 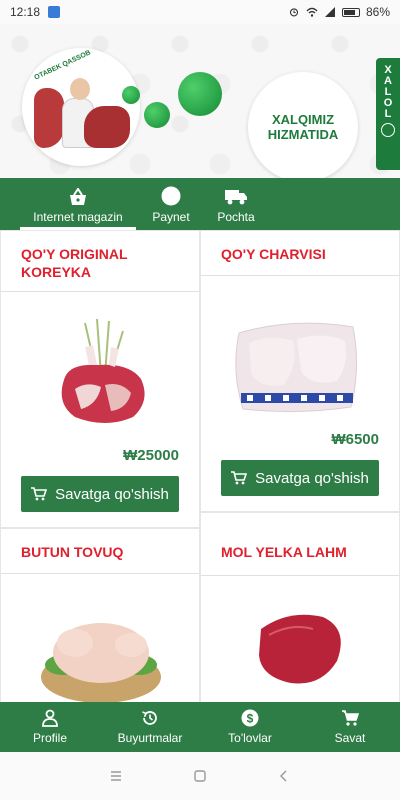 I want to click on halal-badge-text: XALOL, so click(x=388, y=91).